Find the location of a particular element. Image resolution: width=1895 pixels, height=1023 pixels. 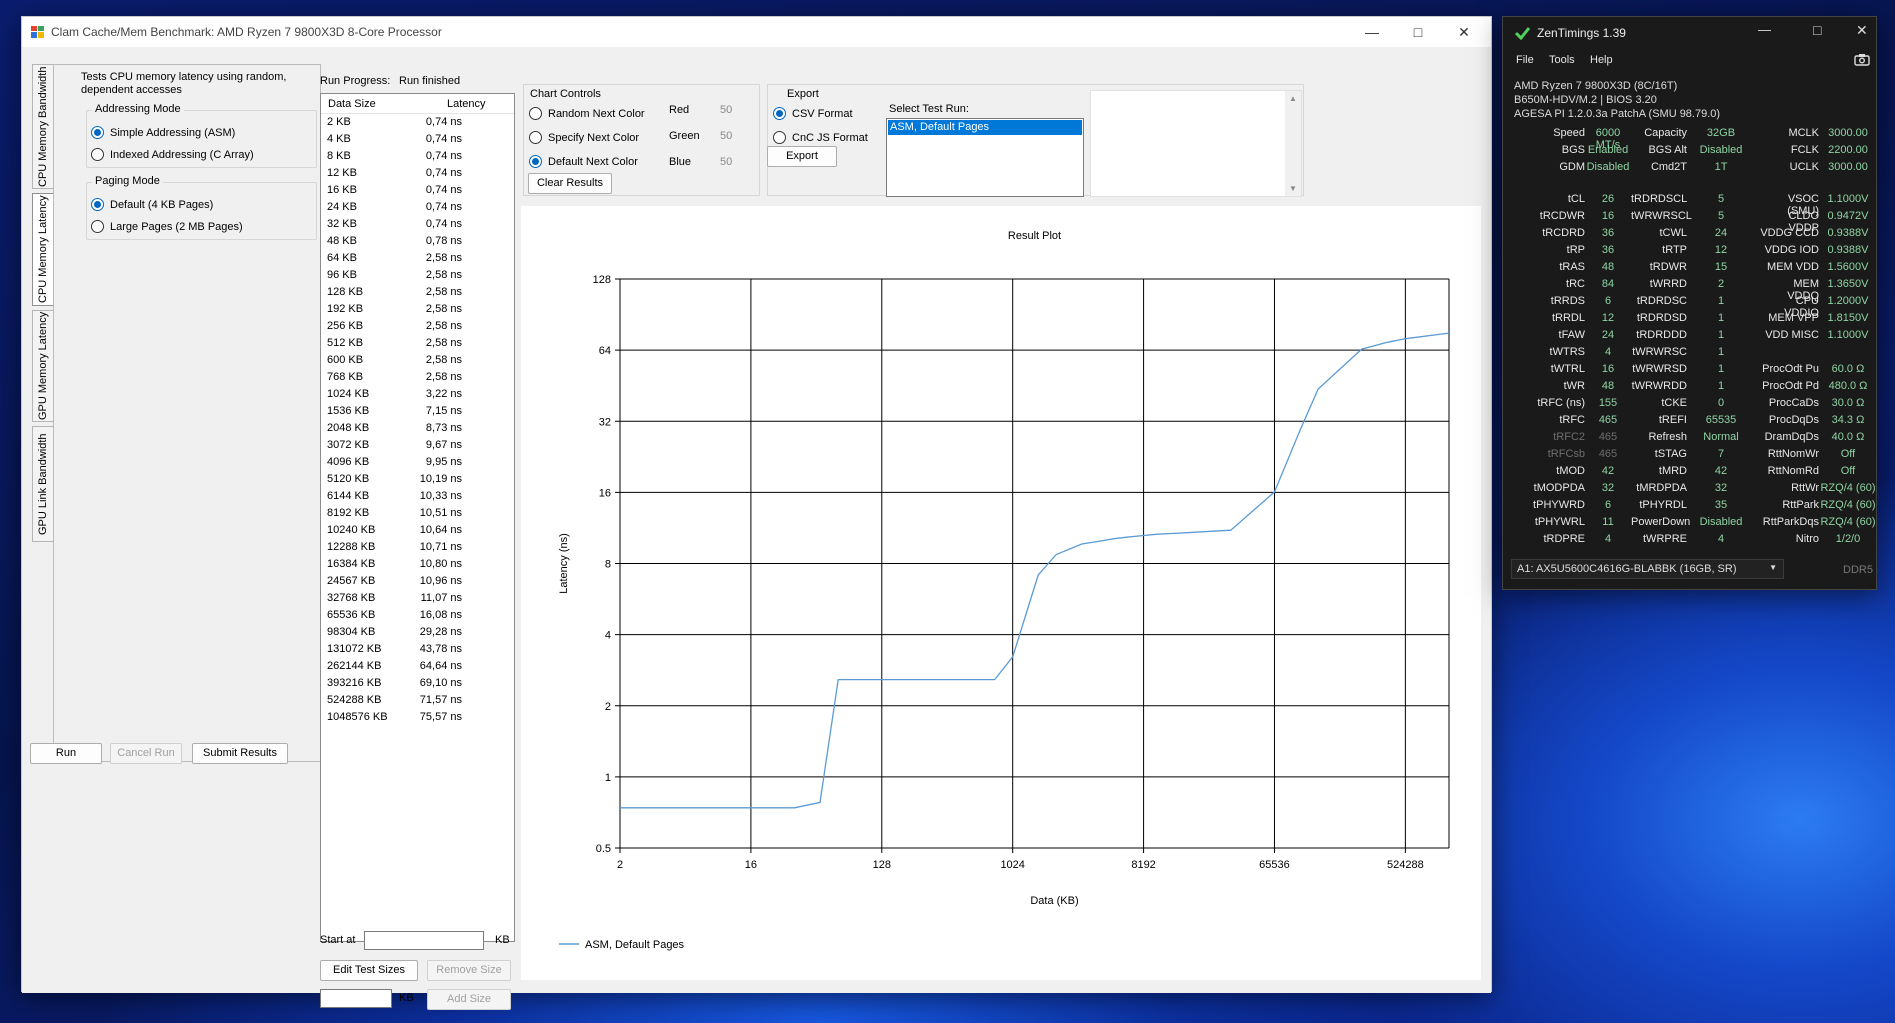

add-size-button: Add Size is located at coordinates (469, 999).